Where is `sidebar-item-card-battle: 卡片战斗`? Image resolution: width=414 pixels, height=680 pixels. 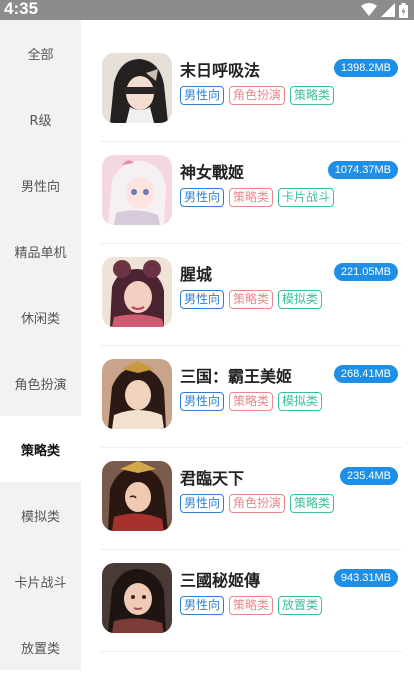 sidebar-item-card-battle: 卡片战斗 is located at coordinates (40, 581).